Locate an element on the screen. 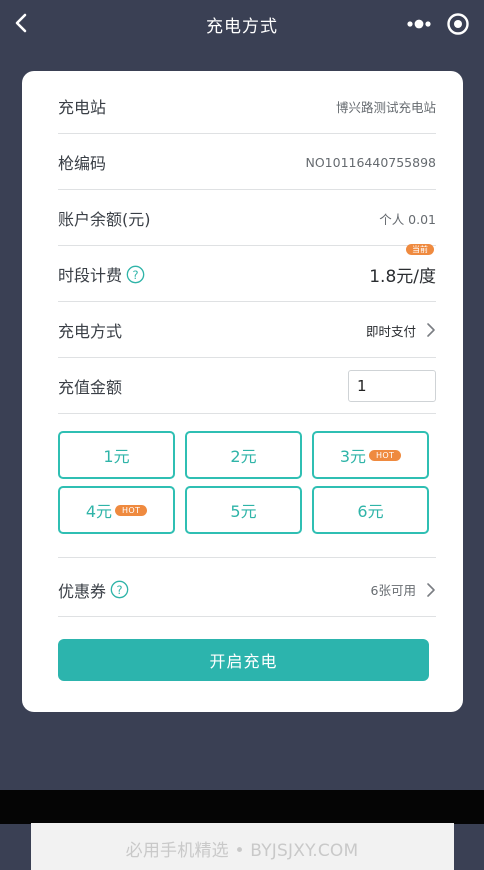  nav-bar: 充电方式 is located at coordinates (242, 24).